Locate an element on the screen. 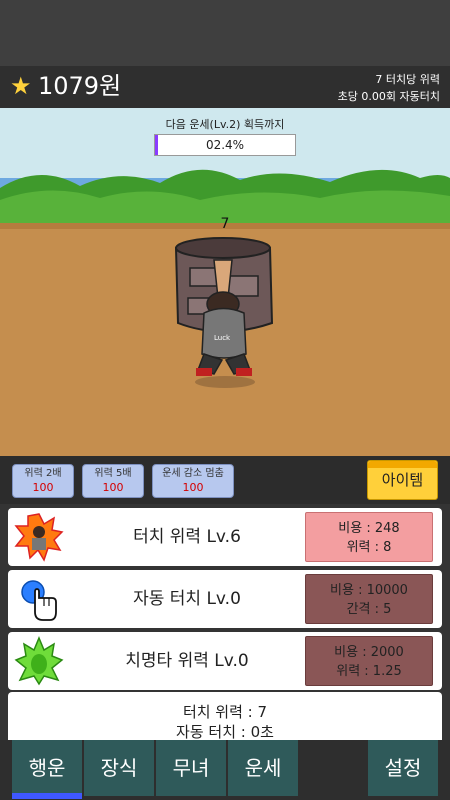 The image size is (450, 800). boost-power-2x-button: 위력 2배 100 is located at coordinates (43, 481).